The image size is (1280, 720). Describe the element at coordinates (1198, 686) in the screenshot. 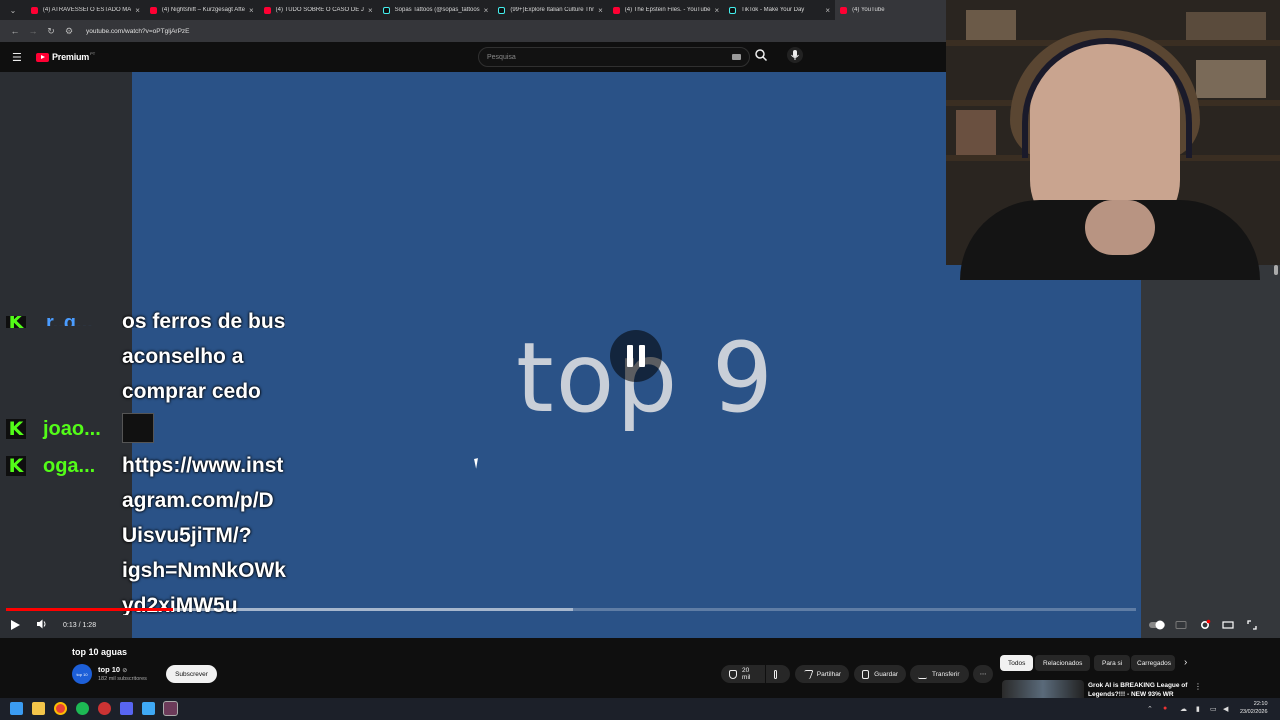

I see `more-vertical-icon: ⋮` at that location.